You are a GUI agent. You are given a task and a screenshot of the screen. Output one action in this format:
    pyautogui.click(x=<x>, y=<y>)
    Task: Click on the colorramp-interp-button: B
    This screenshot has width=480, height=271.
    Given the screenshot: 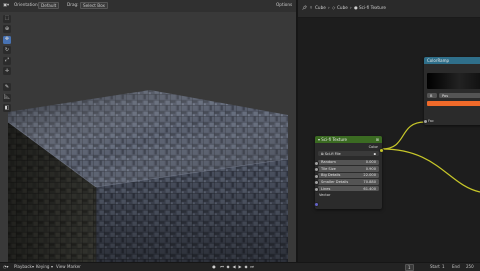 What is the action you would take?
    pyautogui.click(x=432, y=96)
    